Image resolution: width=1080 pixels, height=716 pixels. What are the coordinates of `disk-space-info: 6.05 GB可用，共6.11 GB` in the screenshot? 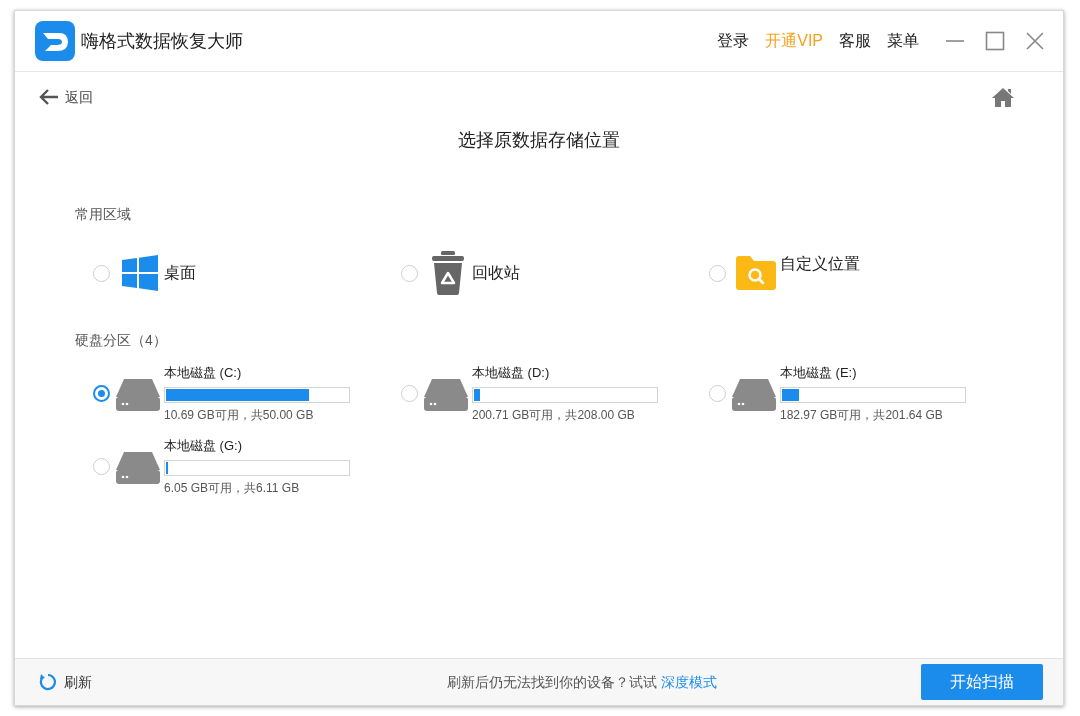 It's located at (232, 488).